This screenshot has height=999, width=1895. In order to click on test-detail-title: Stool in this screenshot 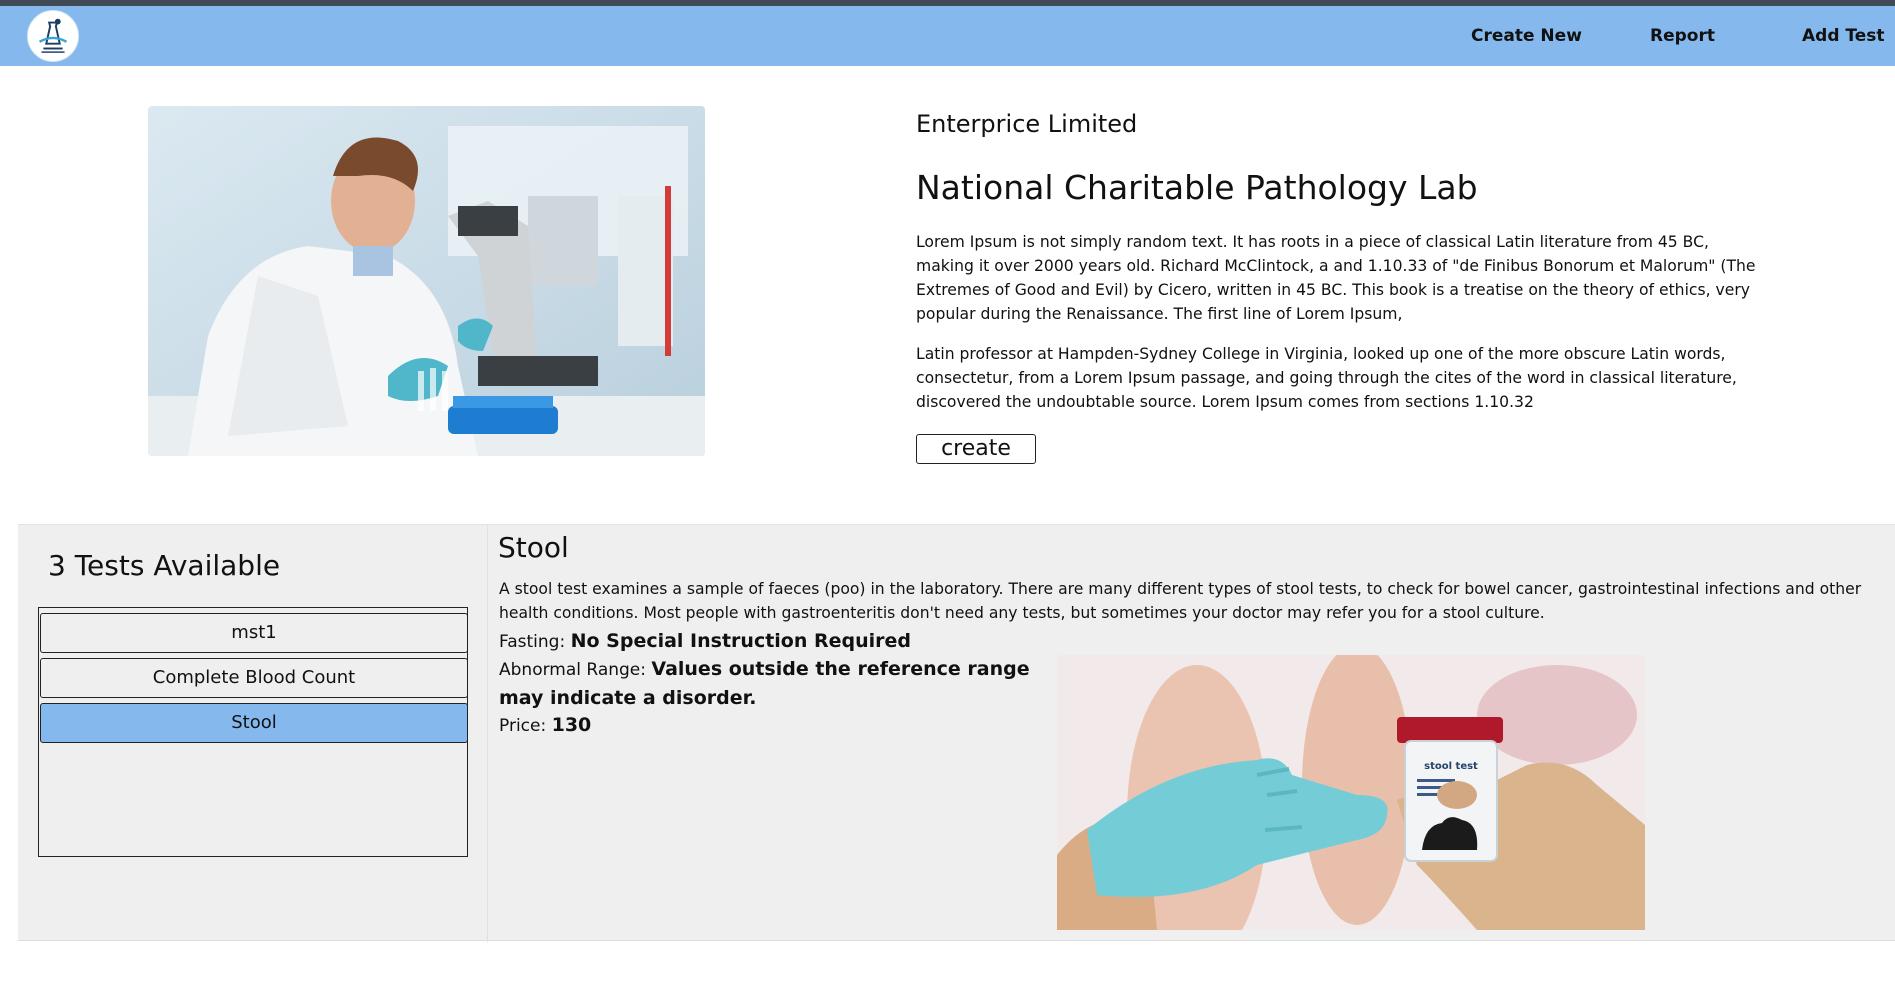, I will do `click(533, 547)`.